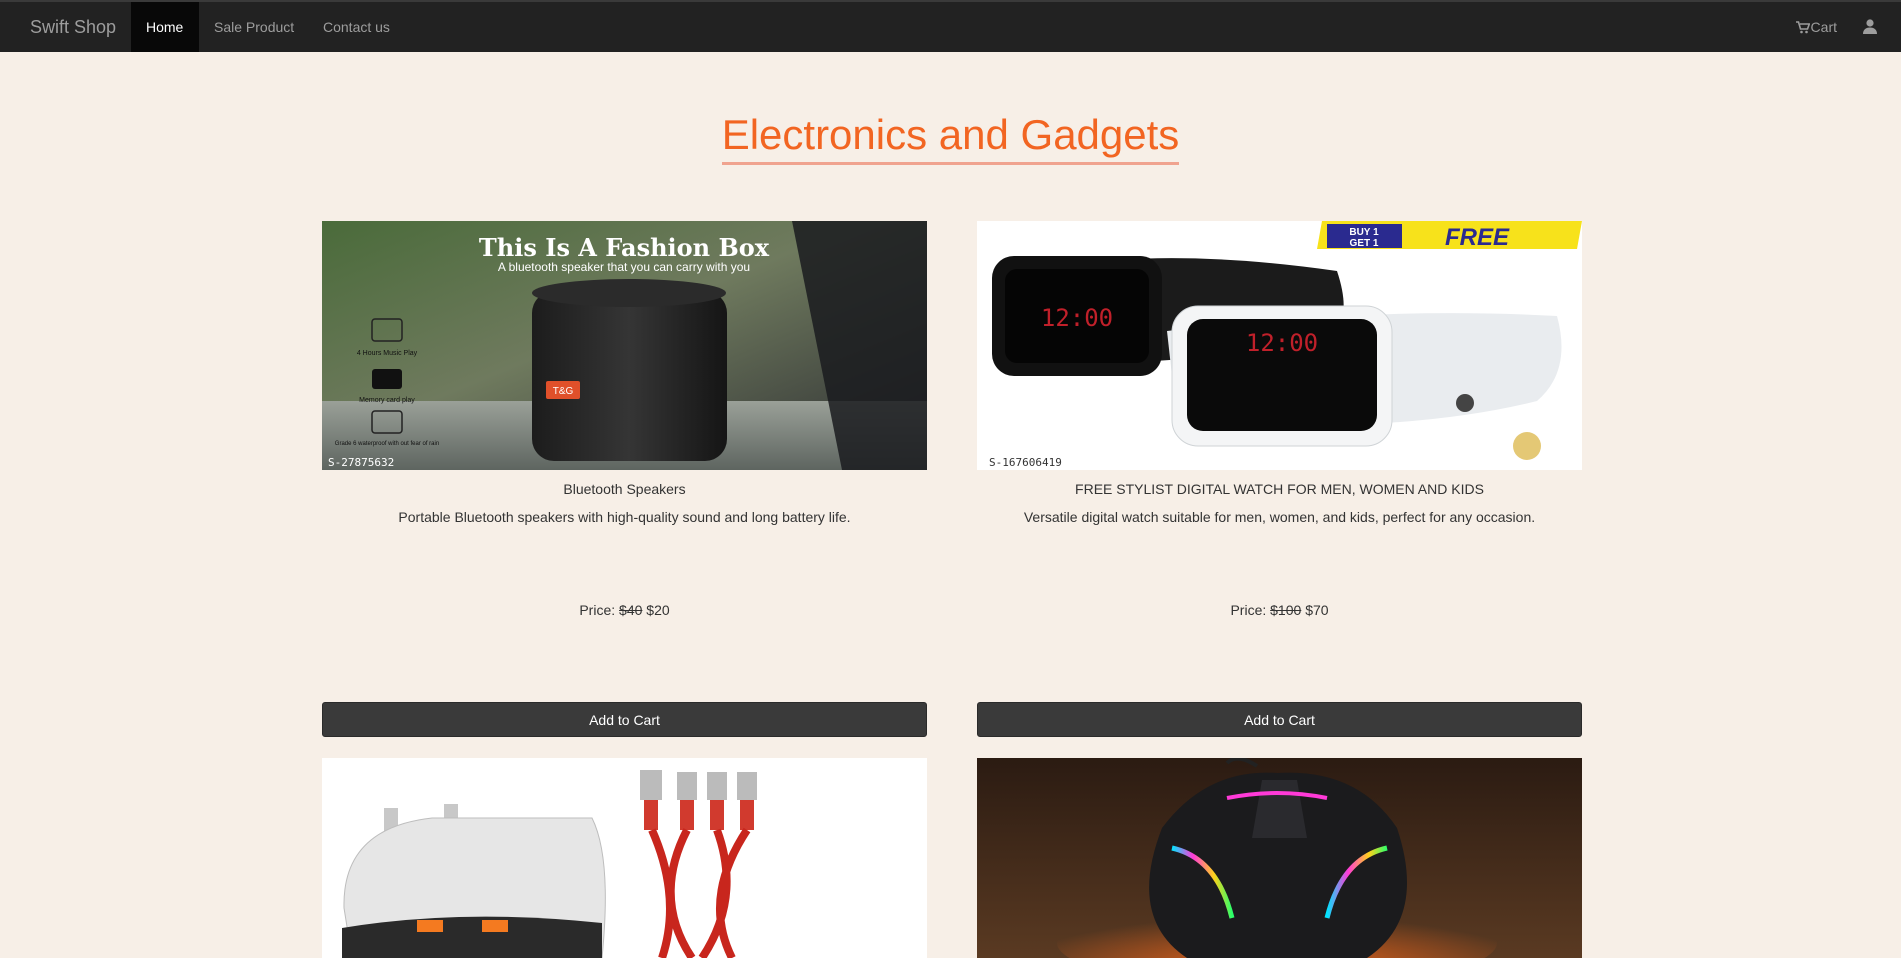 The width and height of the screenshot is (1901, 958). What do you see at coordinates (1364, 243) in the screenshot?
I see `badge-text: GET 1` at bounding box center [1364, 243].